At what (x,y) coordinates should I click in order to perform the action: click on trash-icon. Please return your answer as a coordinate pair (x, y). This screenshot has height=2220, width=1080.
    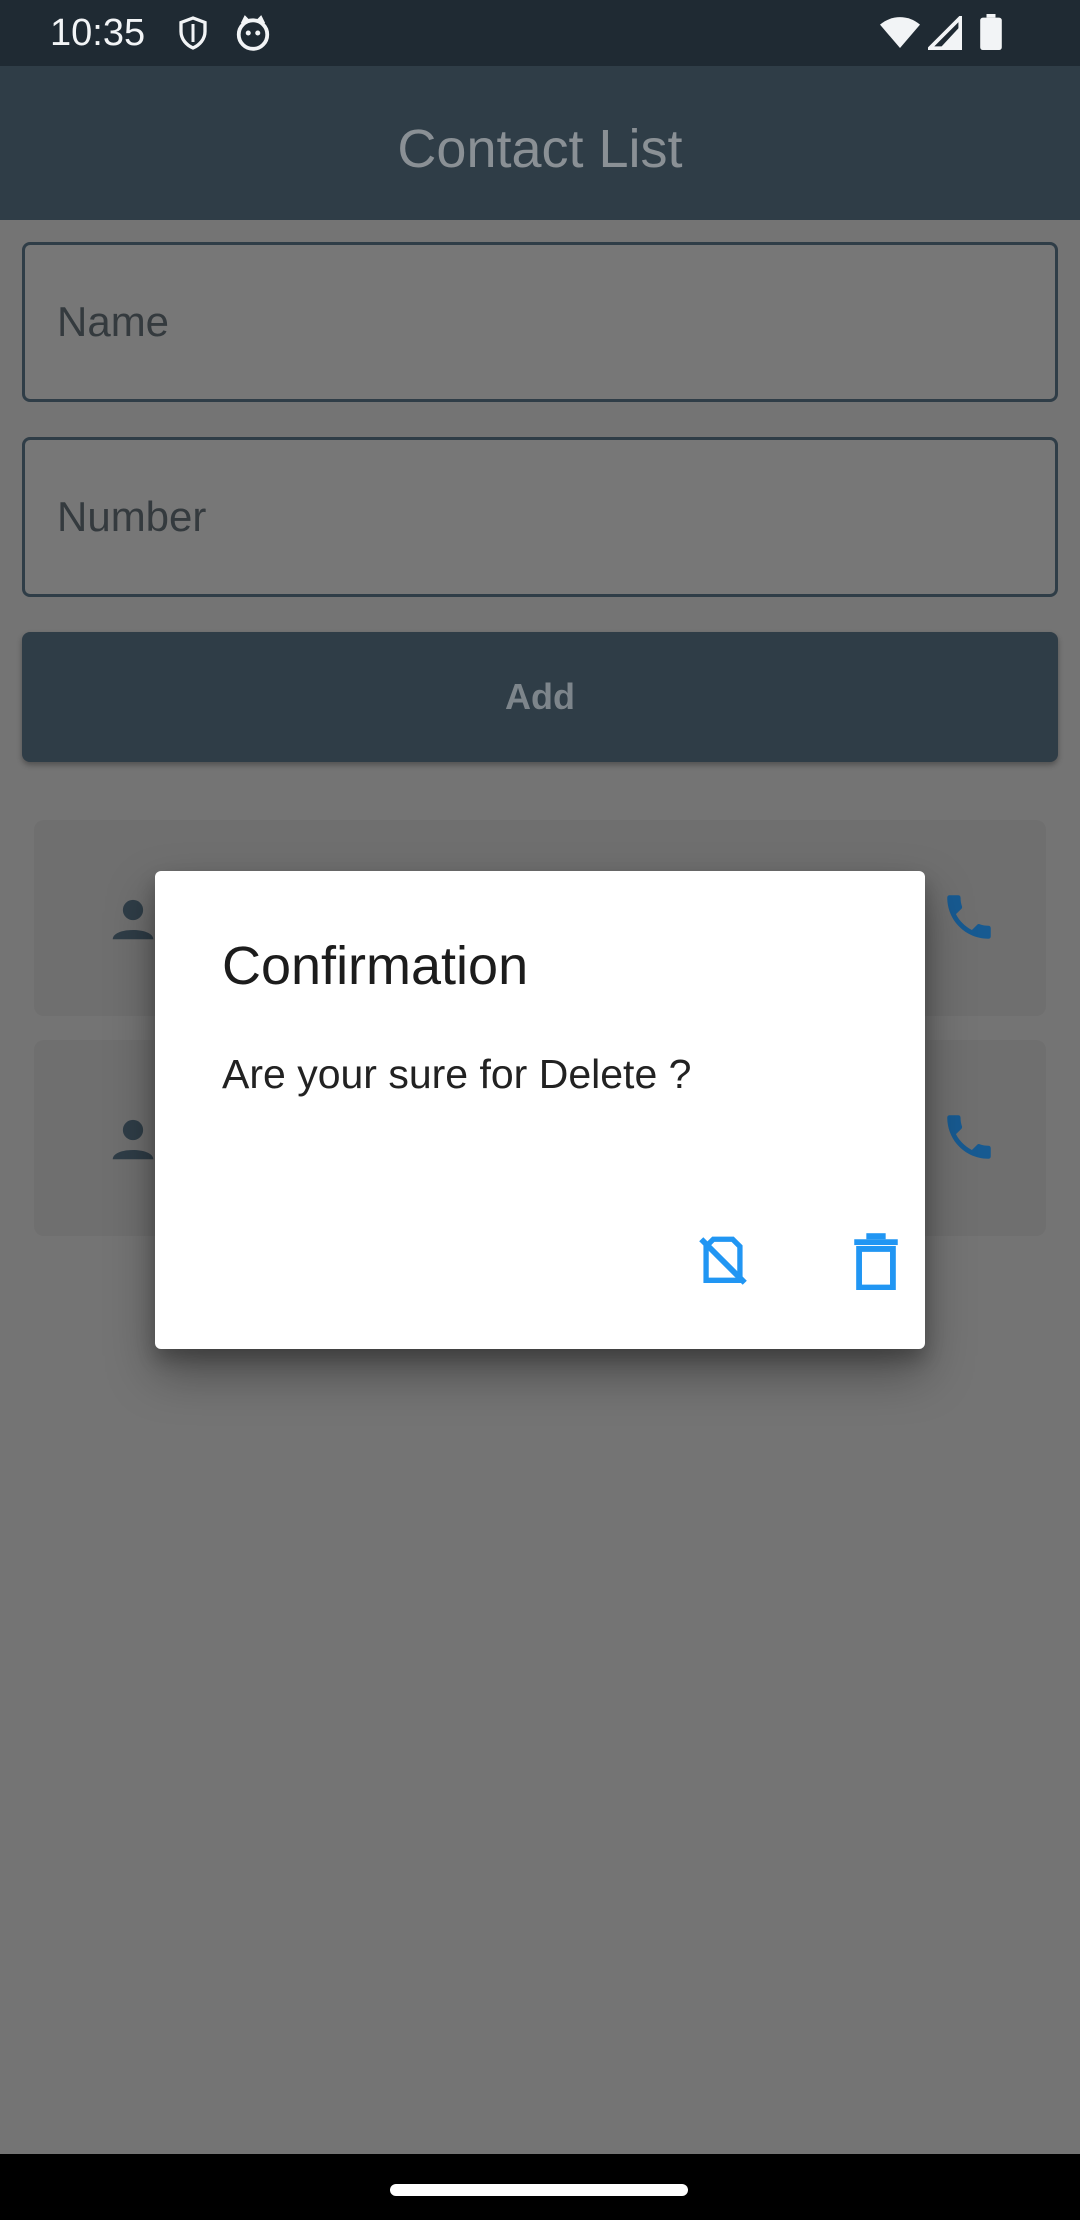
    Looking at the image, I should click on (876, 1263).